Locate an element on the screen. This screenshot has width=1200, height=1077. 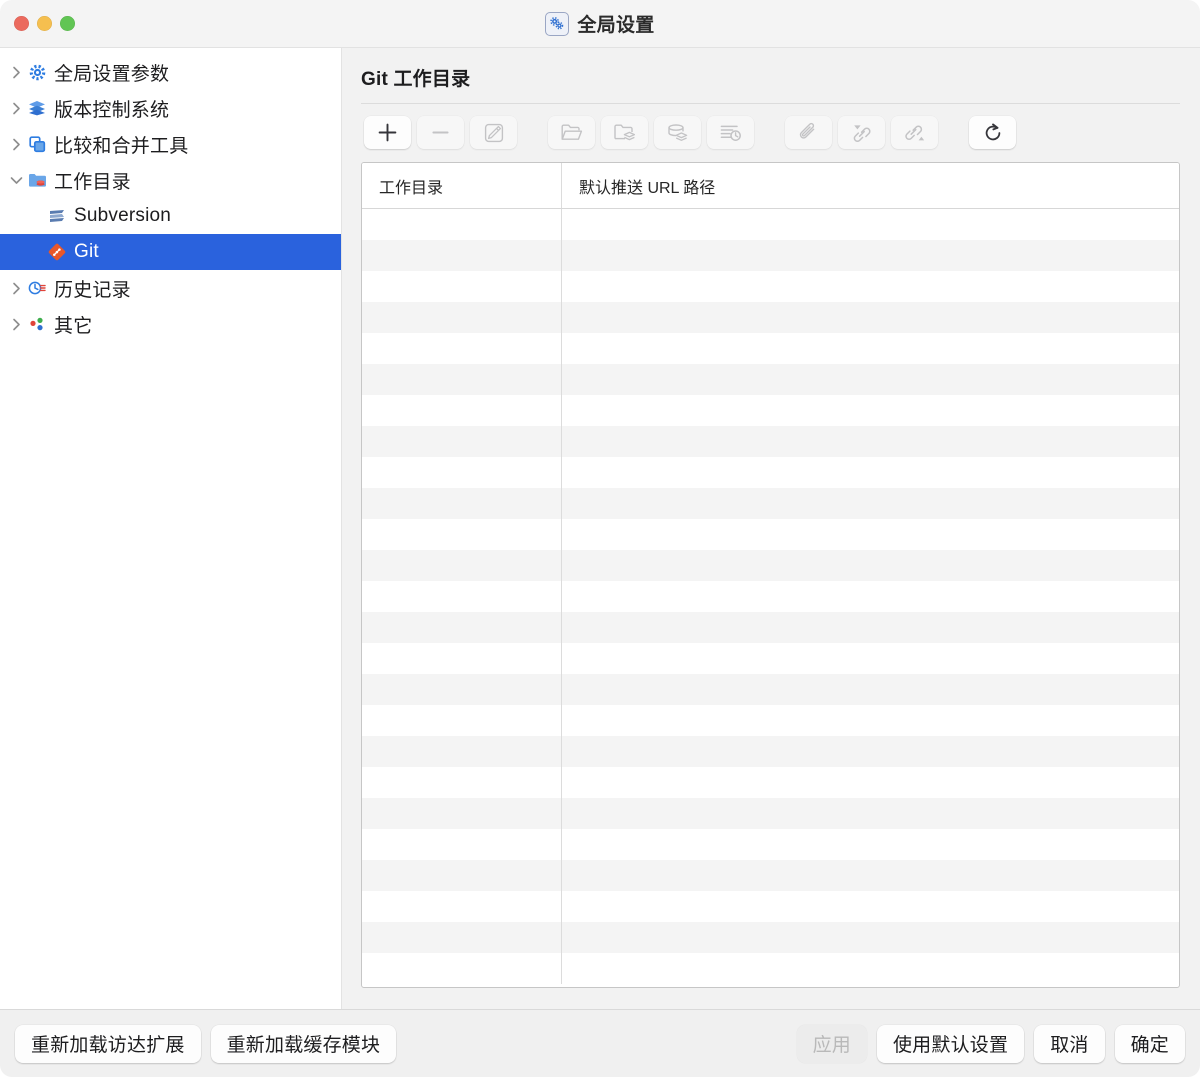
cancel-button: 取消 is located at coordinates (1069, 1043).